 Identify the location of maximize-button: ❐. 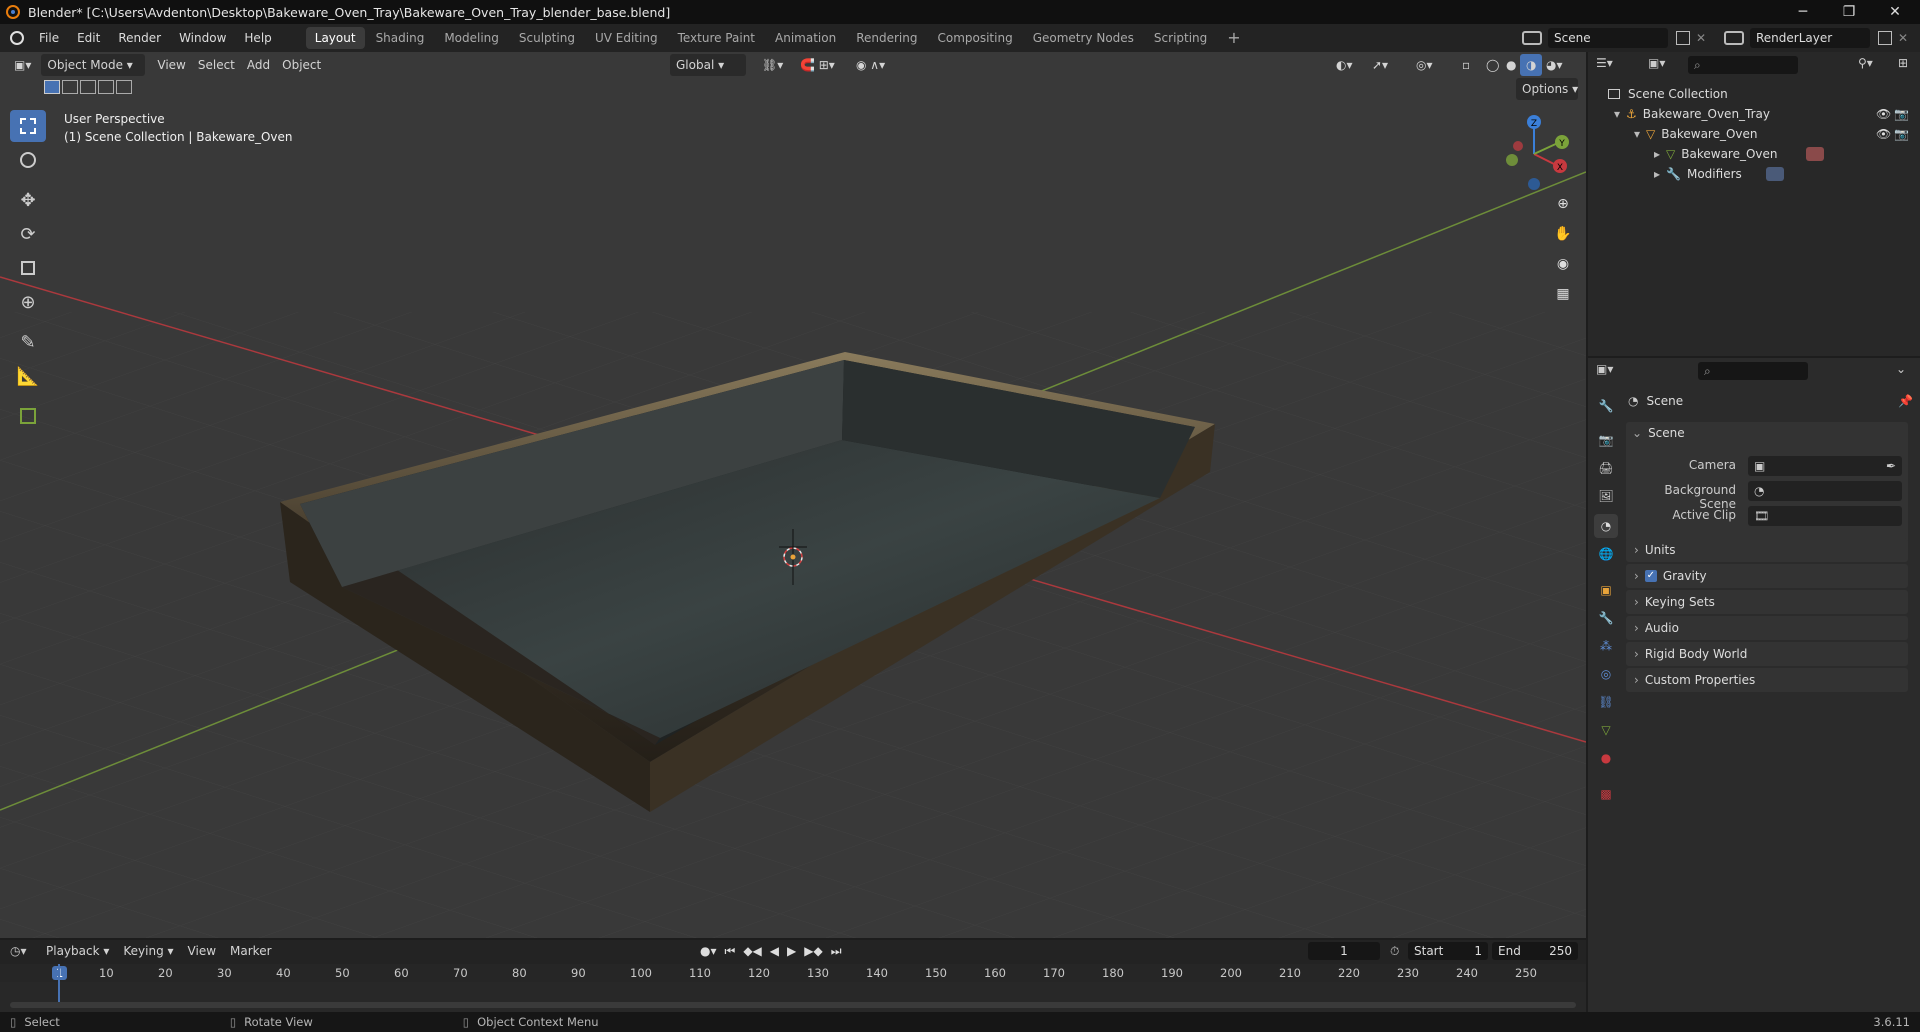
(1849, 12).